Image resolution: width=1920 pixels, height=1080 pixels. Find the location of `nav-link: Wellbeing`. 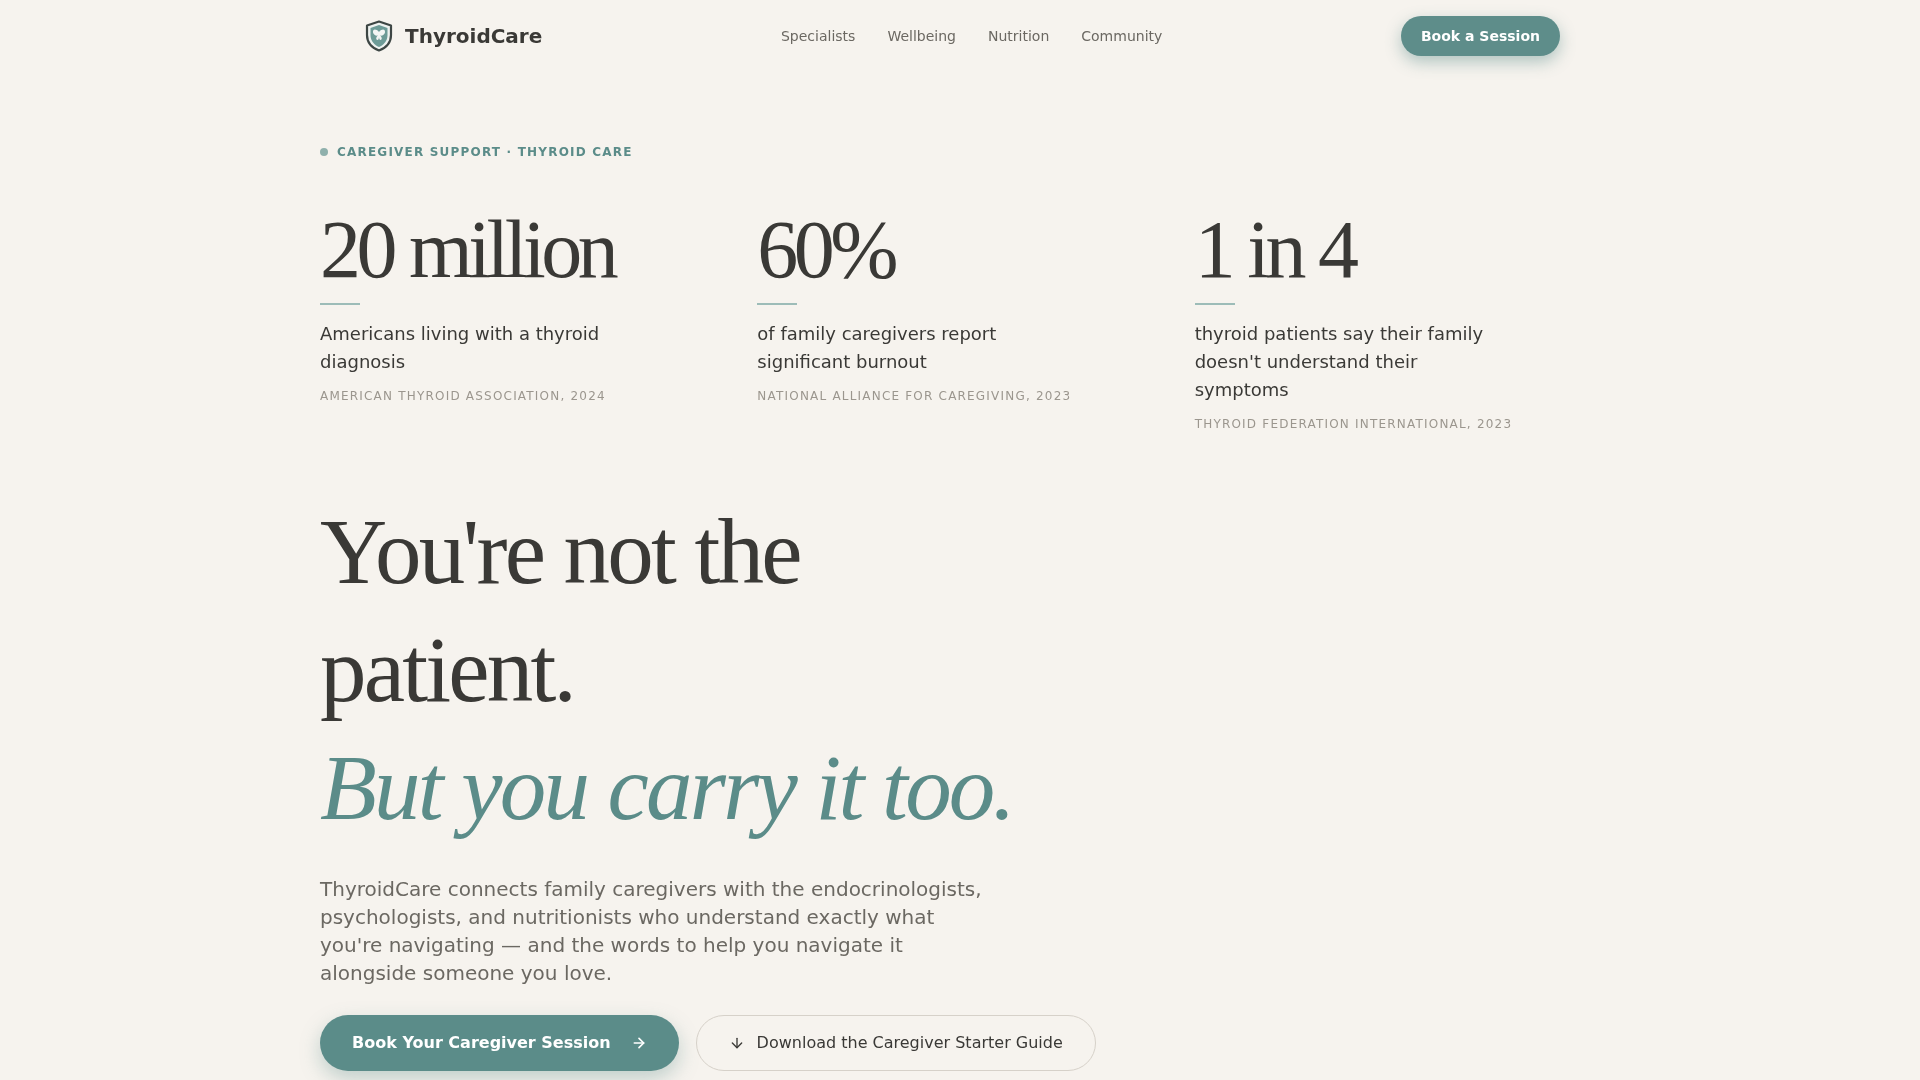

nav-link: Wellbeing is located at coordinates (921, 36).